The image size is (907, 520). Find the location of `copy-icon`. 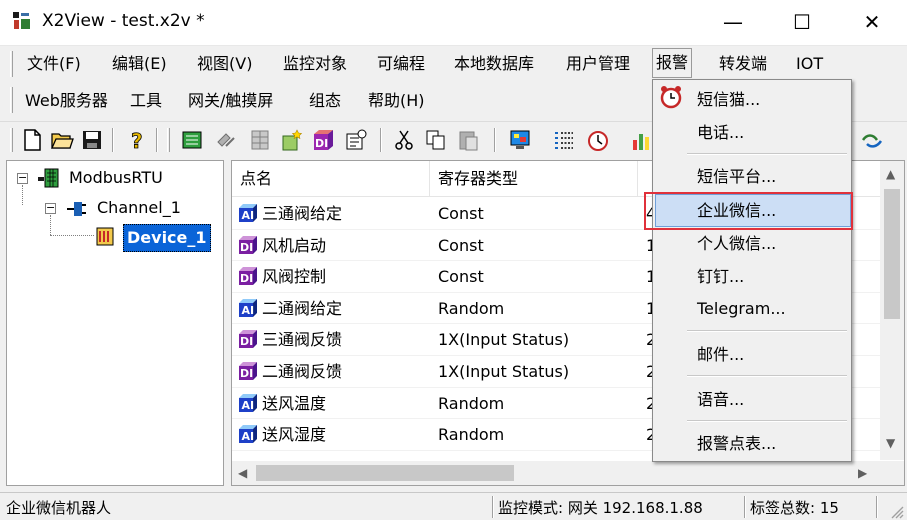

copy-icon is located at coordinates (436, 140).